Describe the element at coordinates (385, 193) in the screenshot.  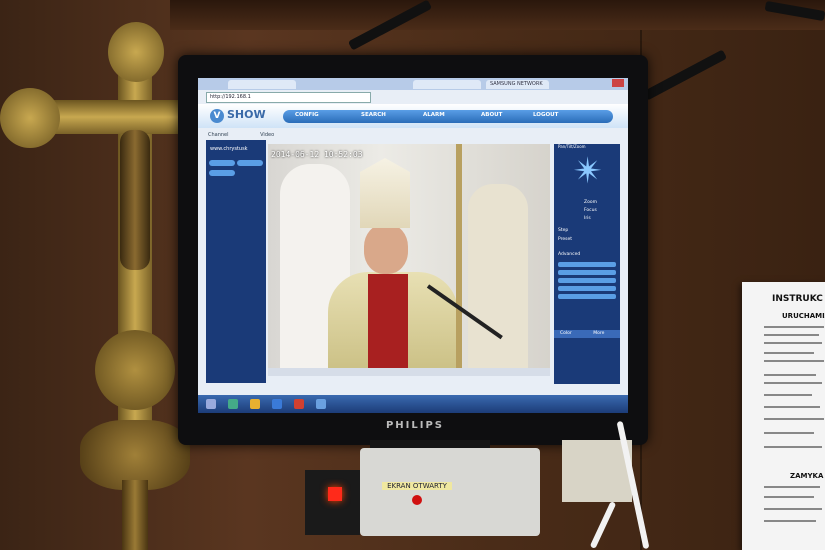
I see `mitre` at that location.